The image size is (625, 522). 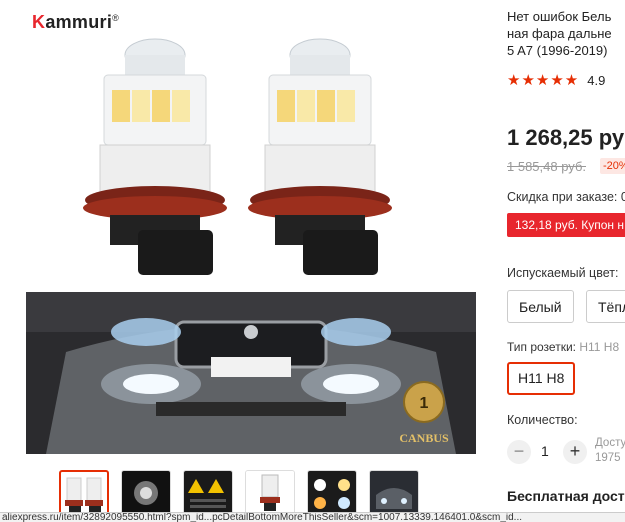 I want to click on socket-option-h11-h8: H11 H8, so click(x=541, y=378).